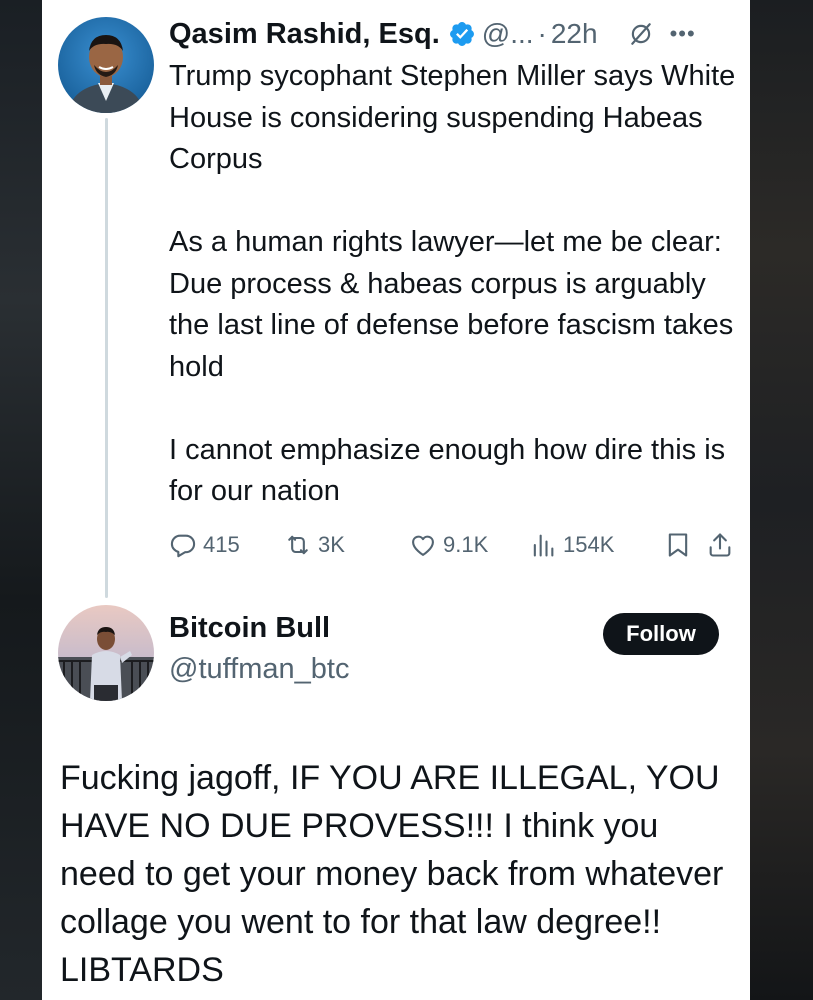  I want to click on reply-author-display-name: Bitcoin Bull, so click(259, 628).